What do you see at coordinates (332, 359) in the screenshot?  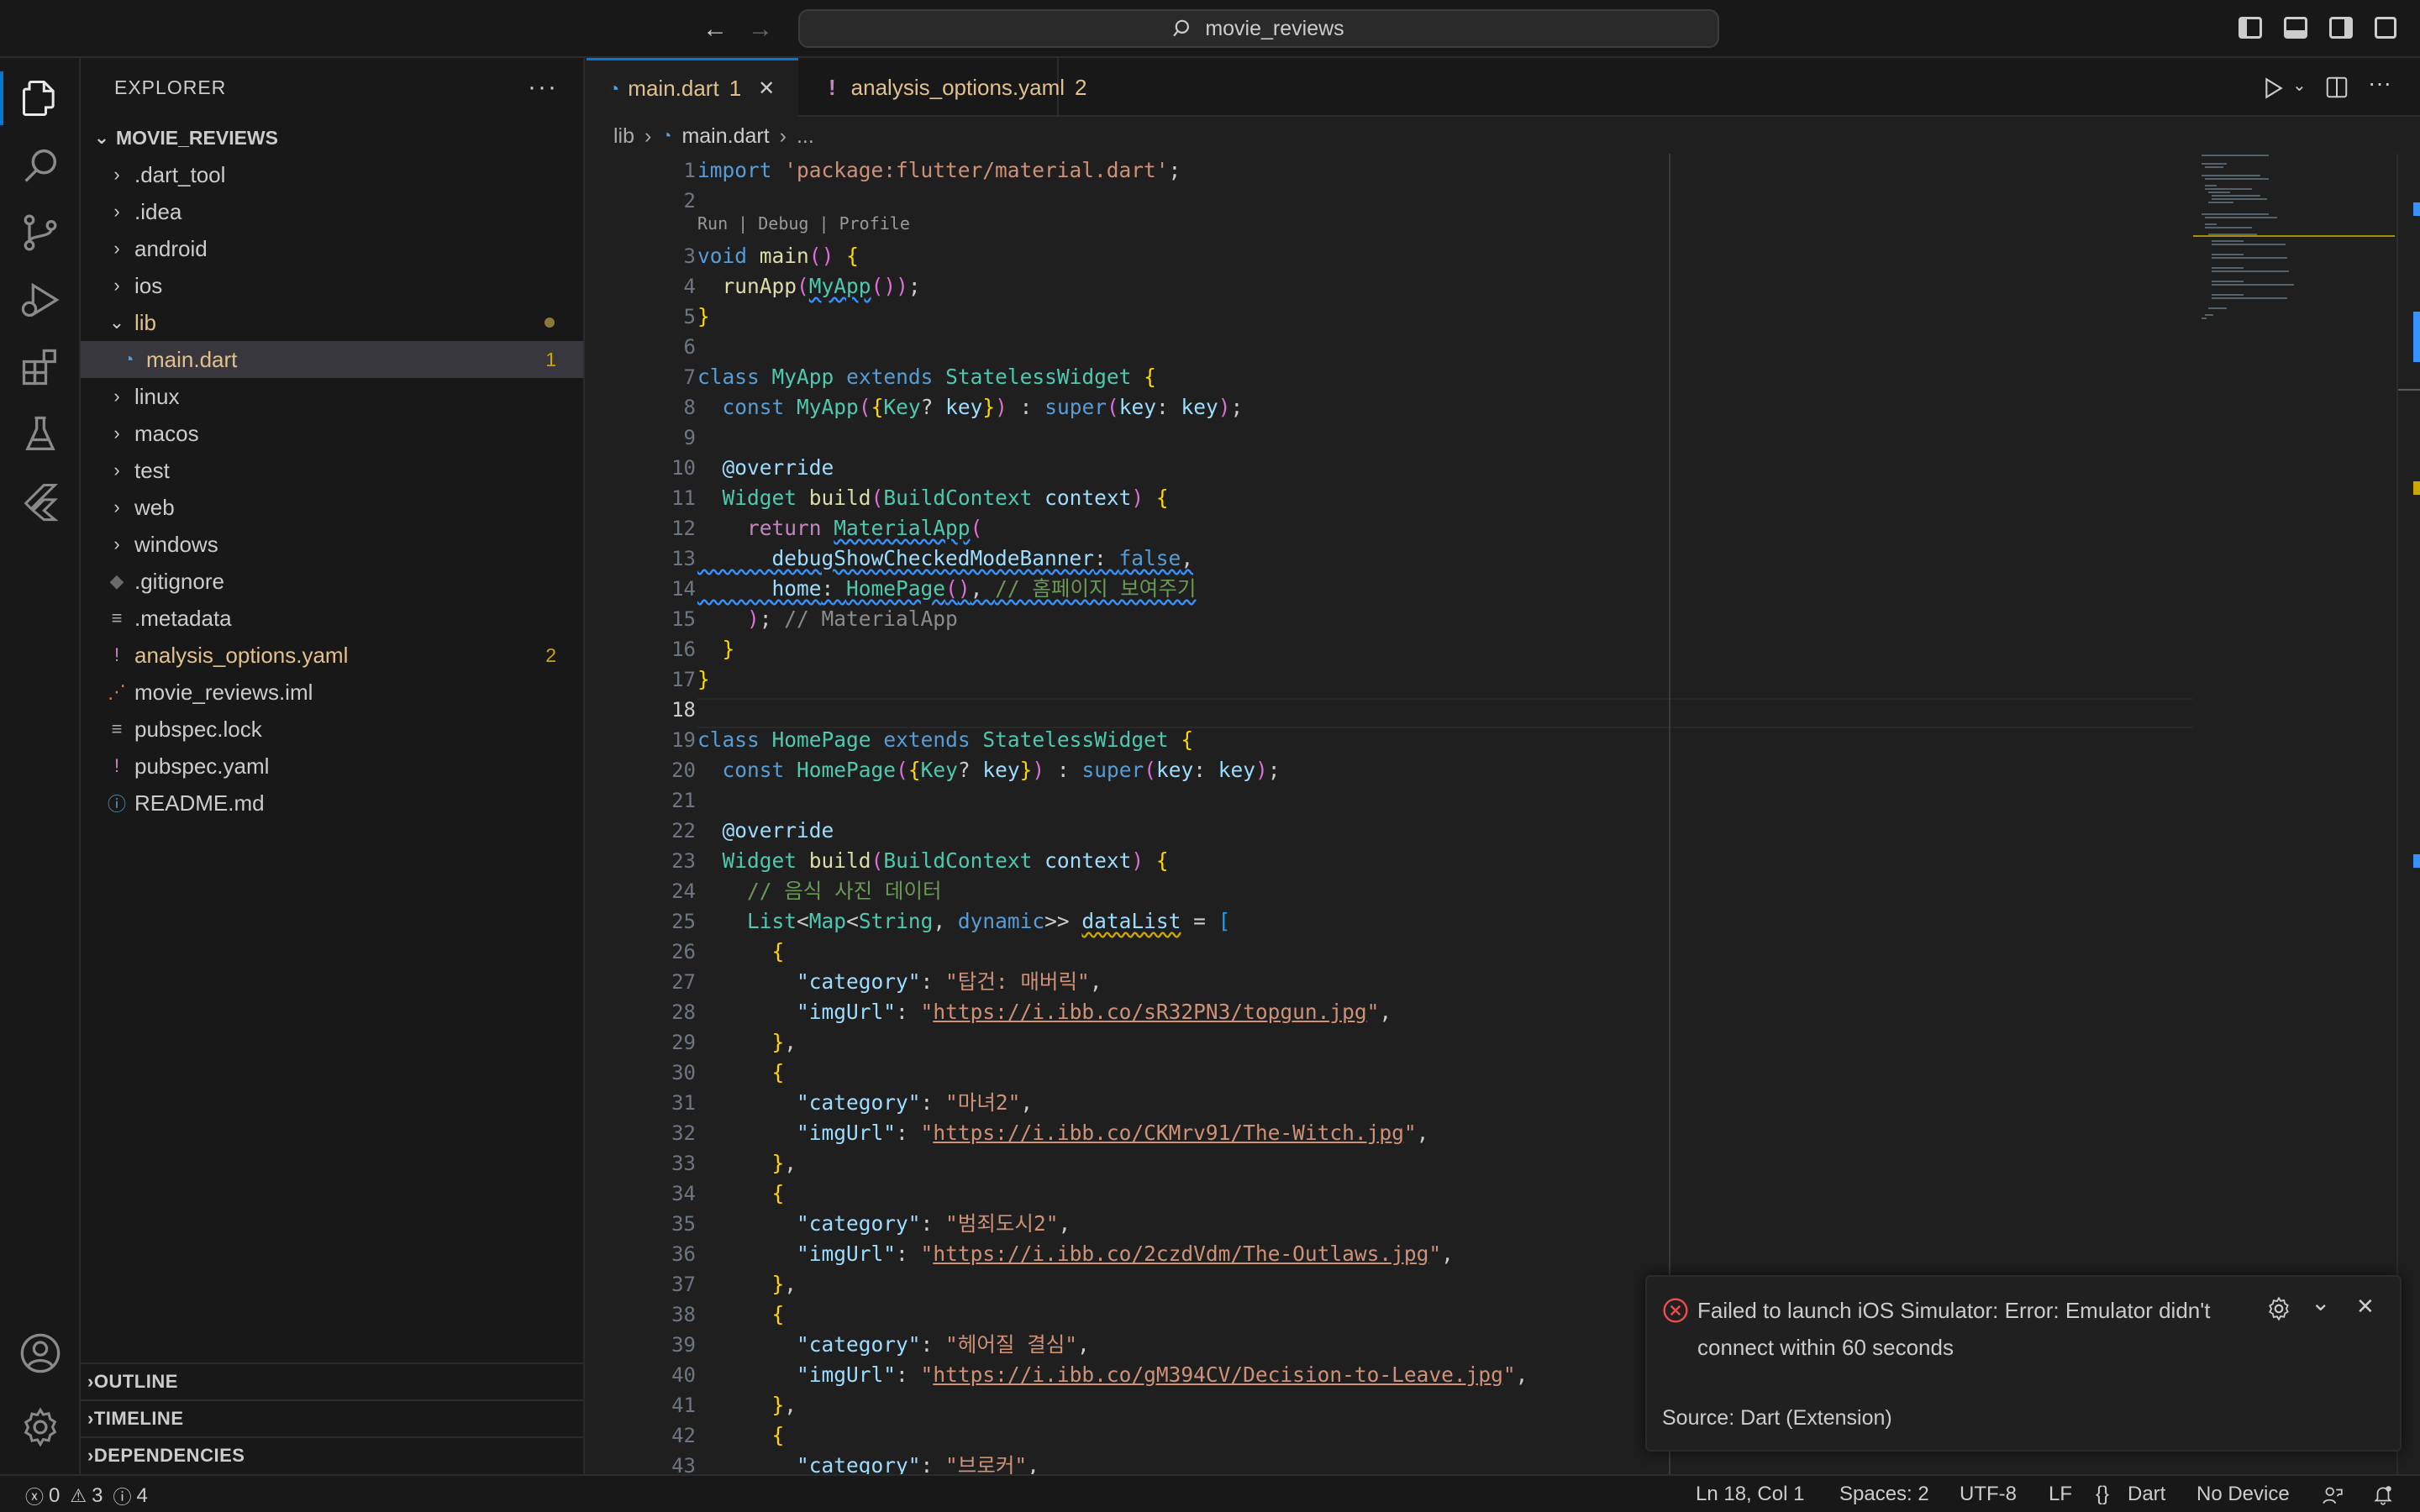 I see `file-item: ◔ main.dart 1` at bounding box center [332, 359].